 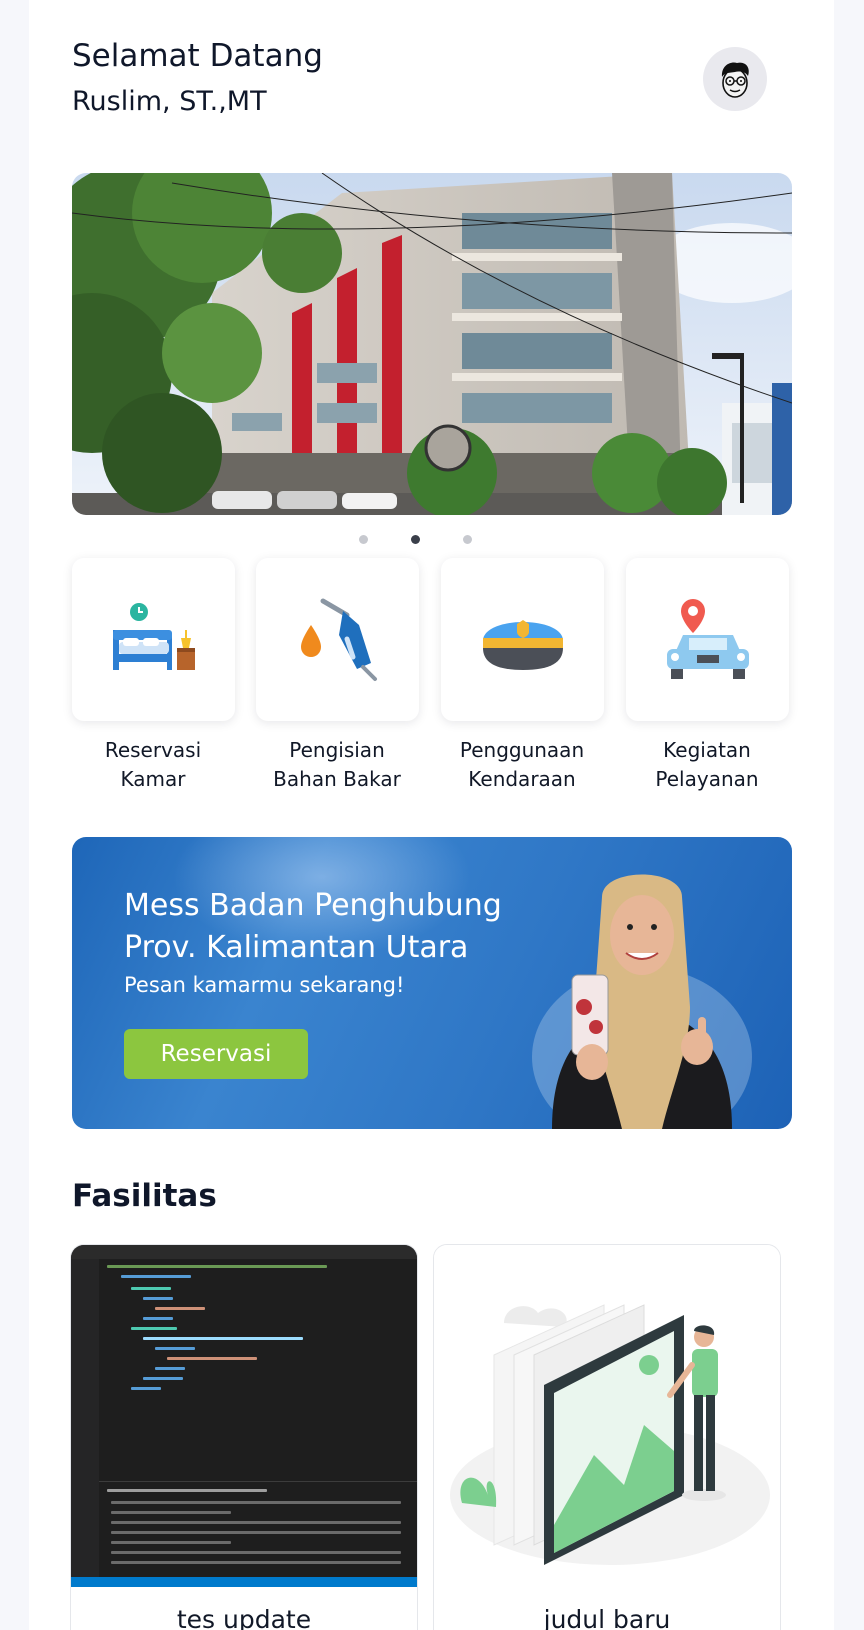 I want to click on fasilitas-section-title: Fasilitas, so click(x=144, y=1196).